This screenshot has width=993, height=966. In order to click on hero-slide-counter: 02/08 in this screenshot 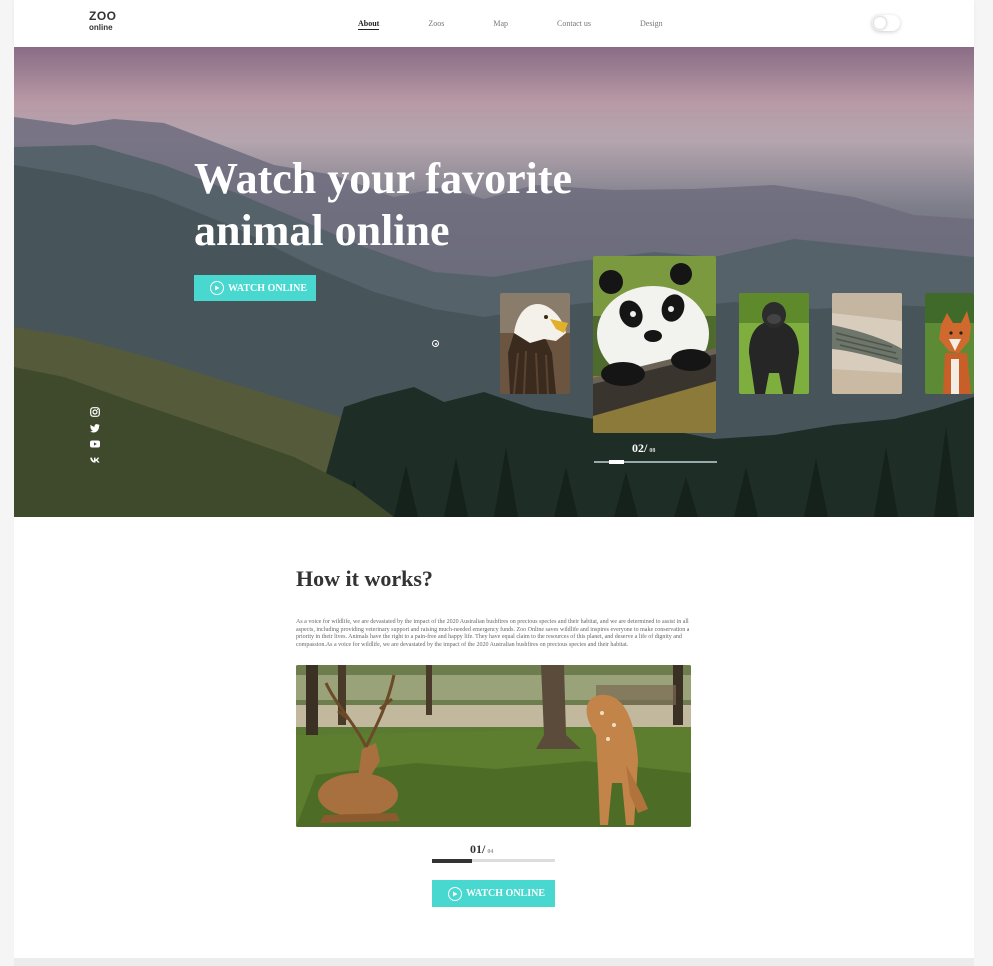, I will do `click(643, 448)`.